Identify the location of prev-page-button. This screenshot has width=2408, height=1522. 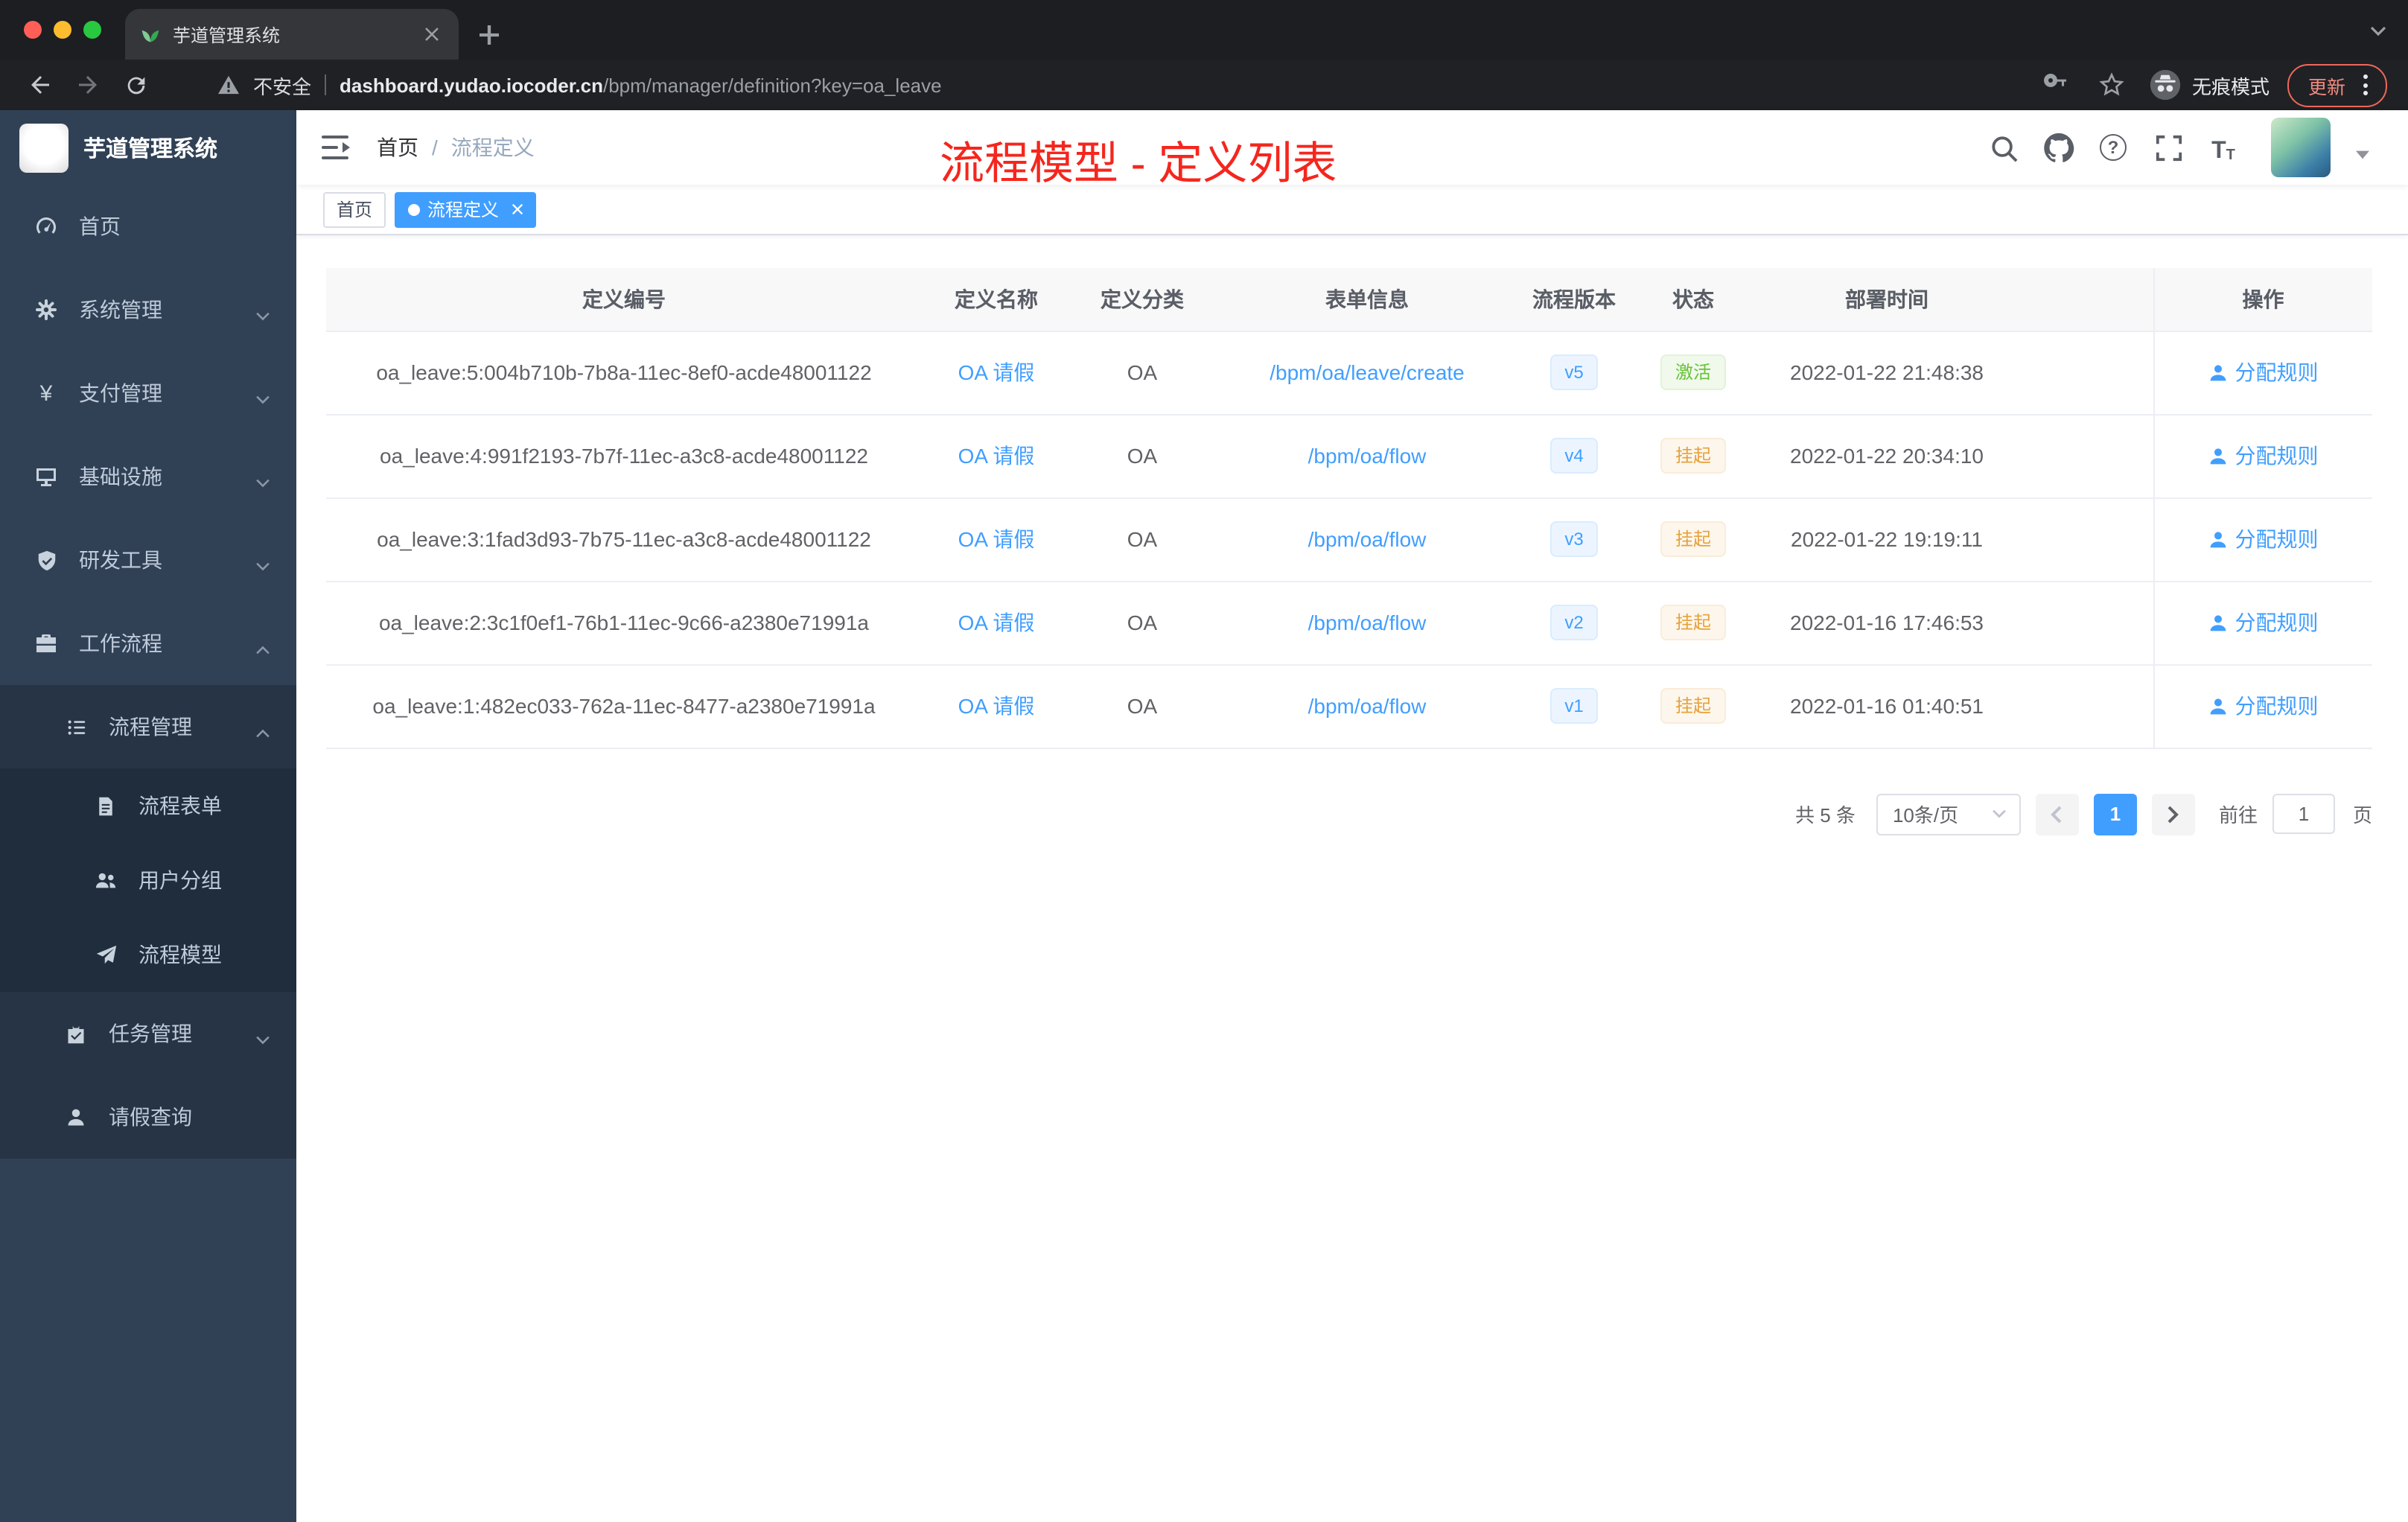
(2057, 814).